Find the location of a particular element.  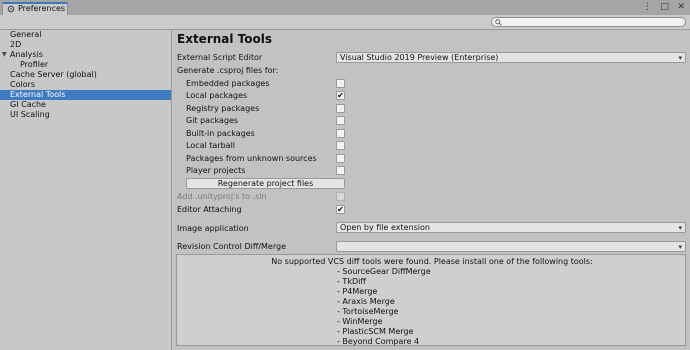

sidebar-item-2d: 2D is located at coordinates (85, 45).